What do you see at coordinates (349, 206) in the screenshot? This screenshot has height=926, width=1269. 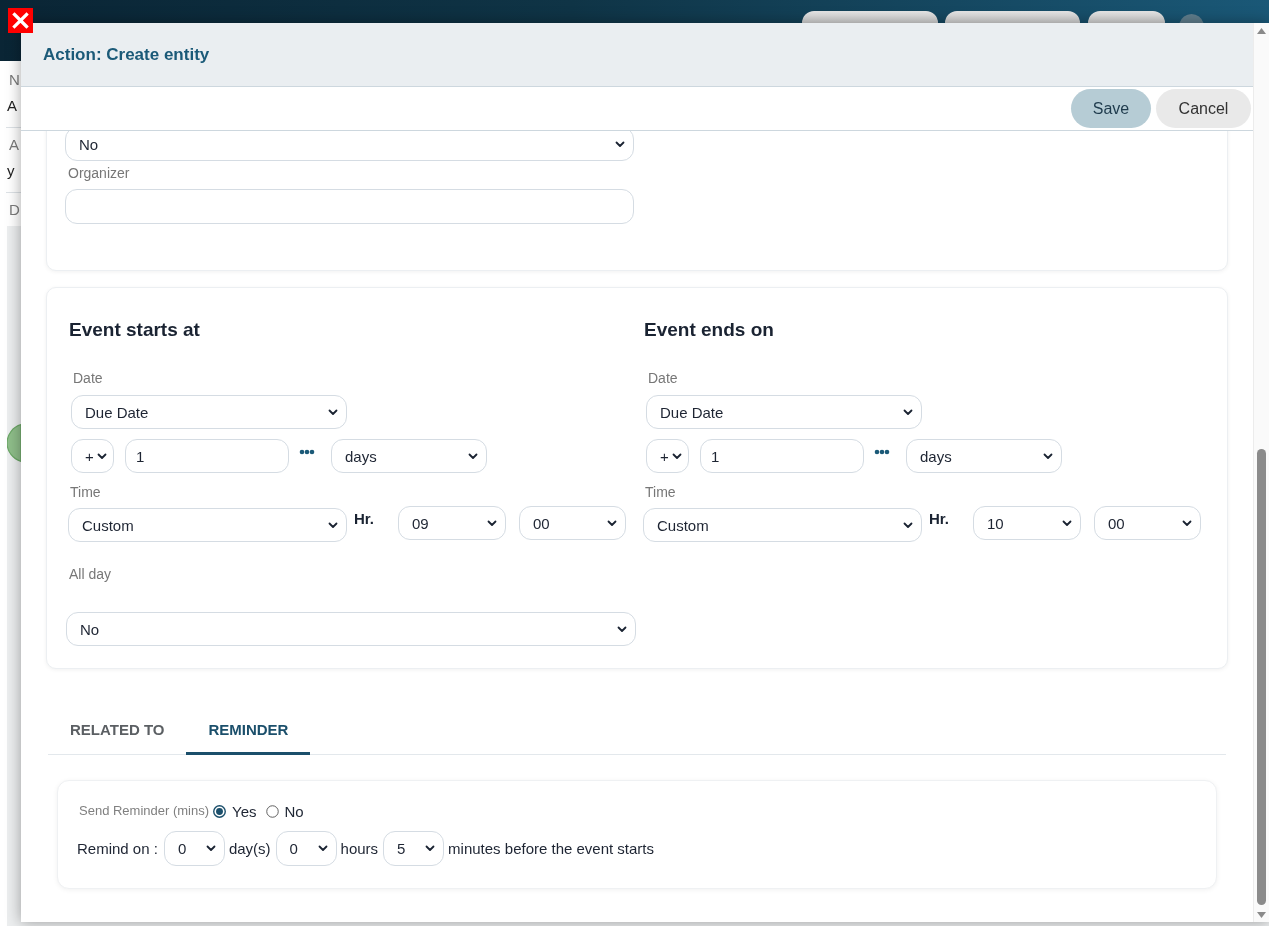 I see `organizer-field` at bounding box center [349, 206].